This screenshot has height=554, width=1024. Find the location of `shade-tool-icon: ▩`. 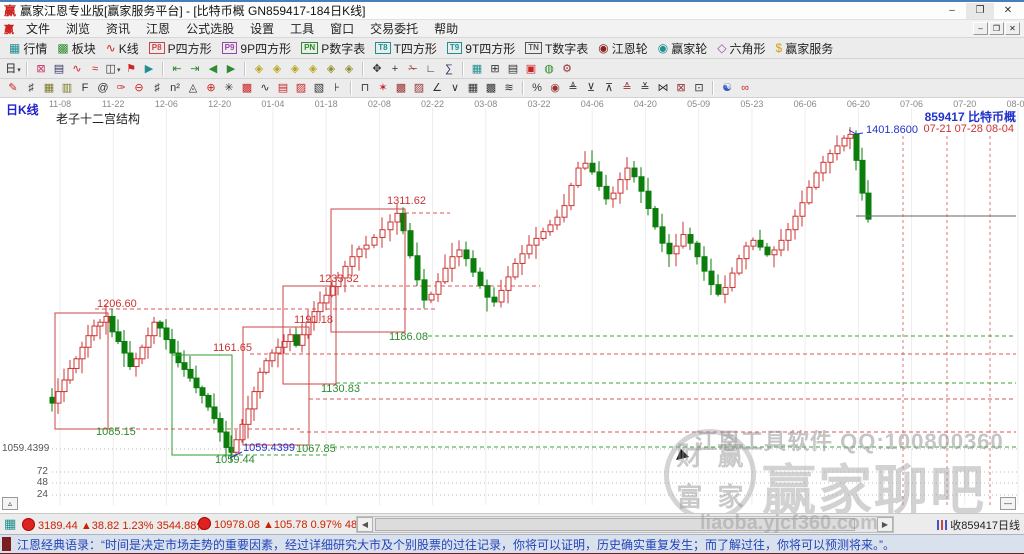

shade-tool-icon: ▩ is located at coordinates (401, 88).